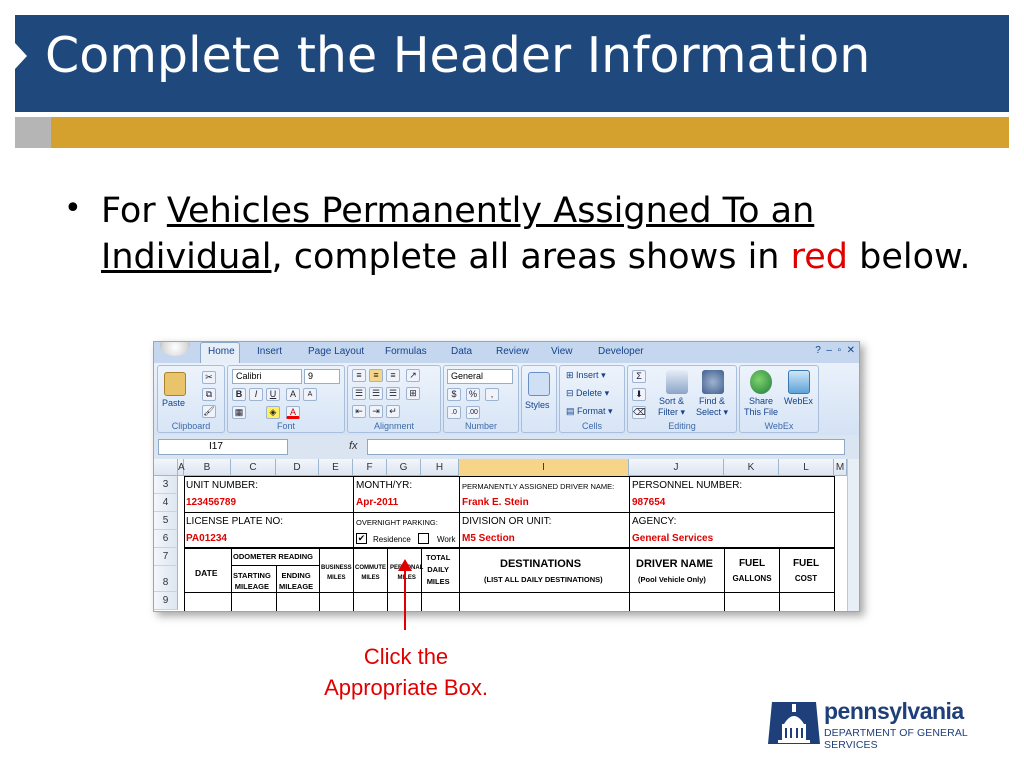  Describe the element at coordinates (488, 538) in the screenshot. I see `division-value: M5 Section` at that location.